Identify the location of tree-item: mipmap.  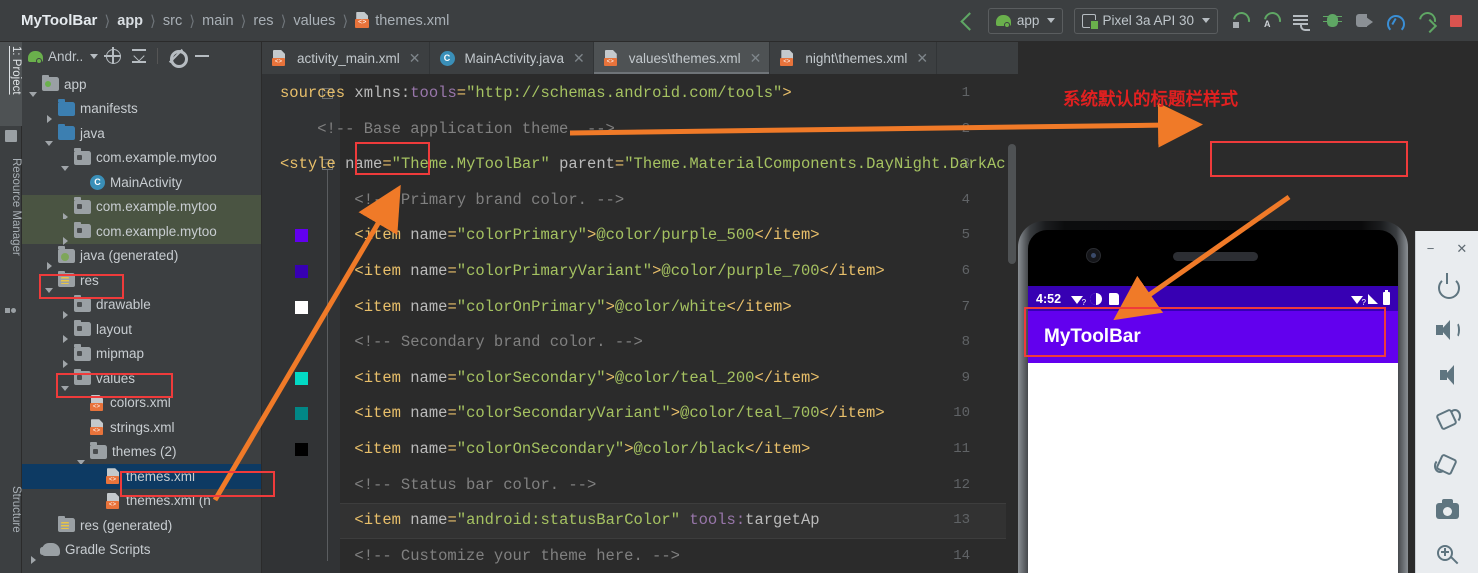
(141, 355).